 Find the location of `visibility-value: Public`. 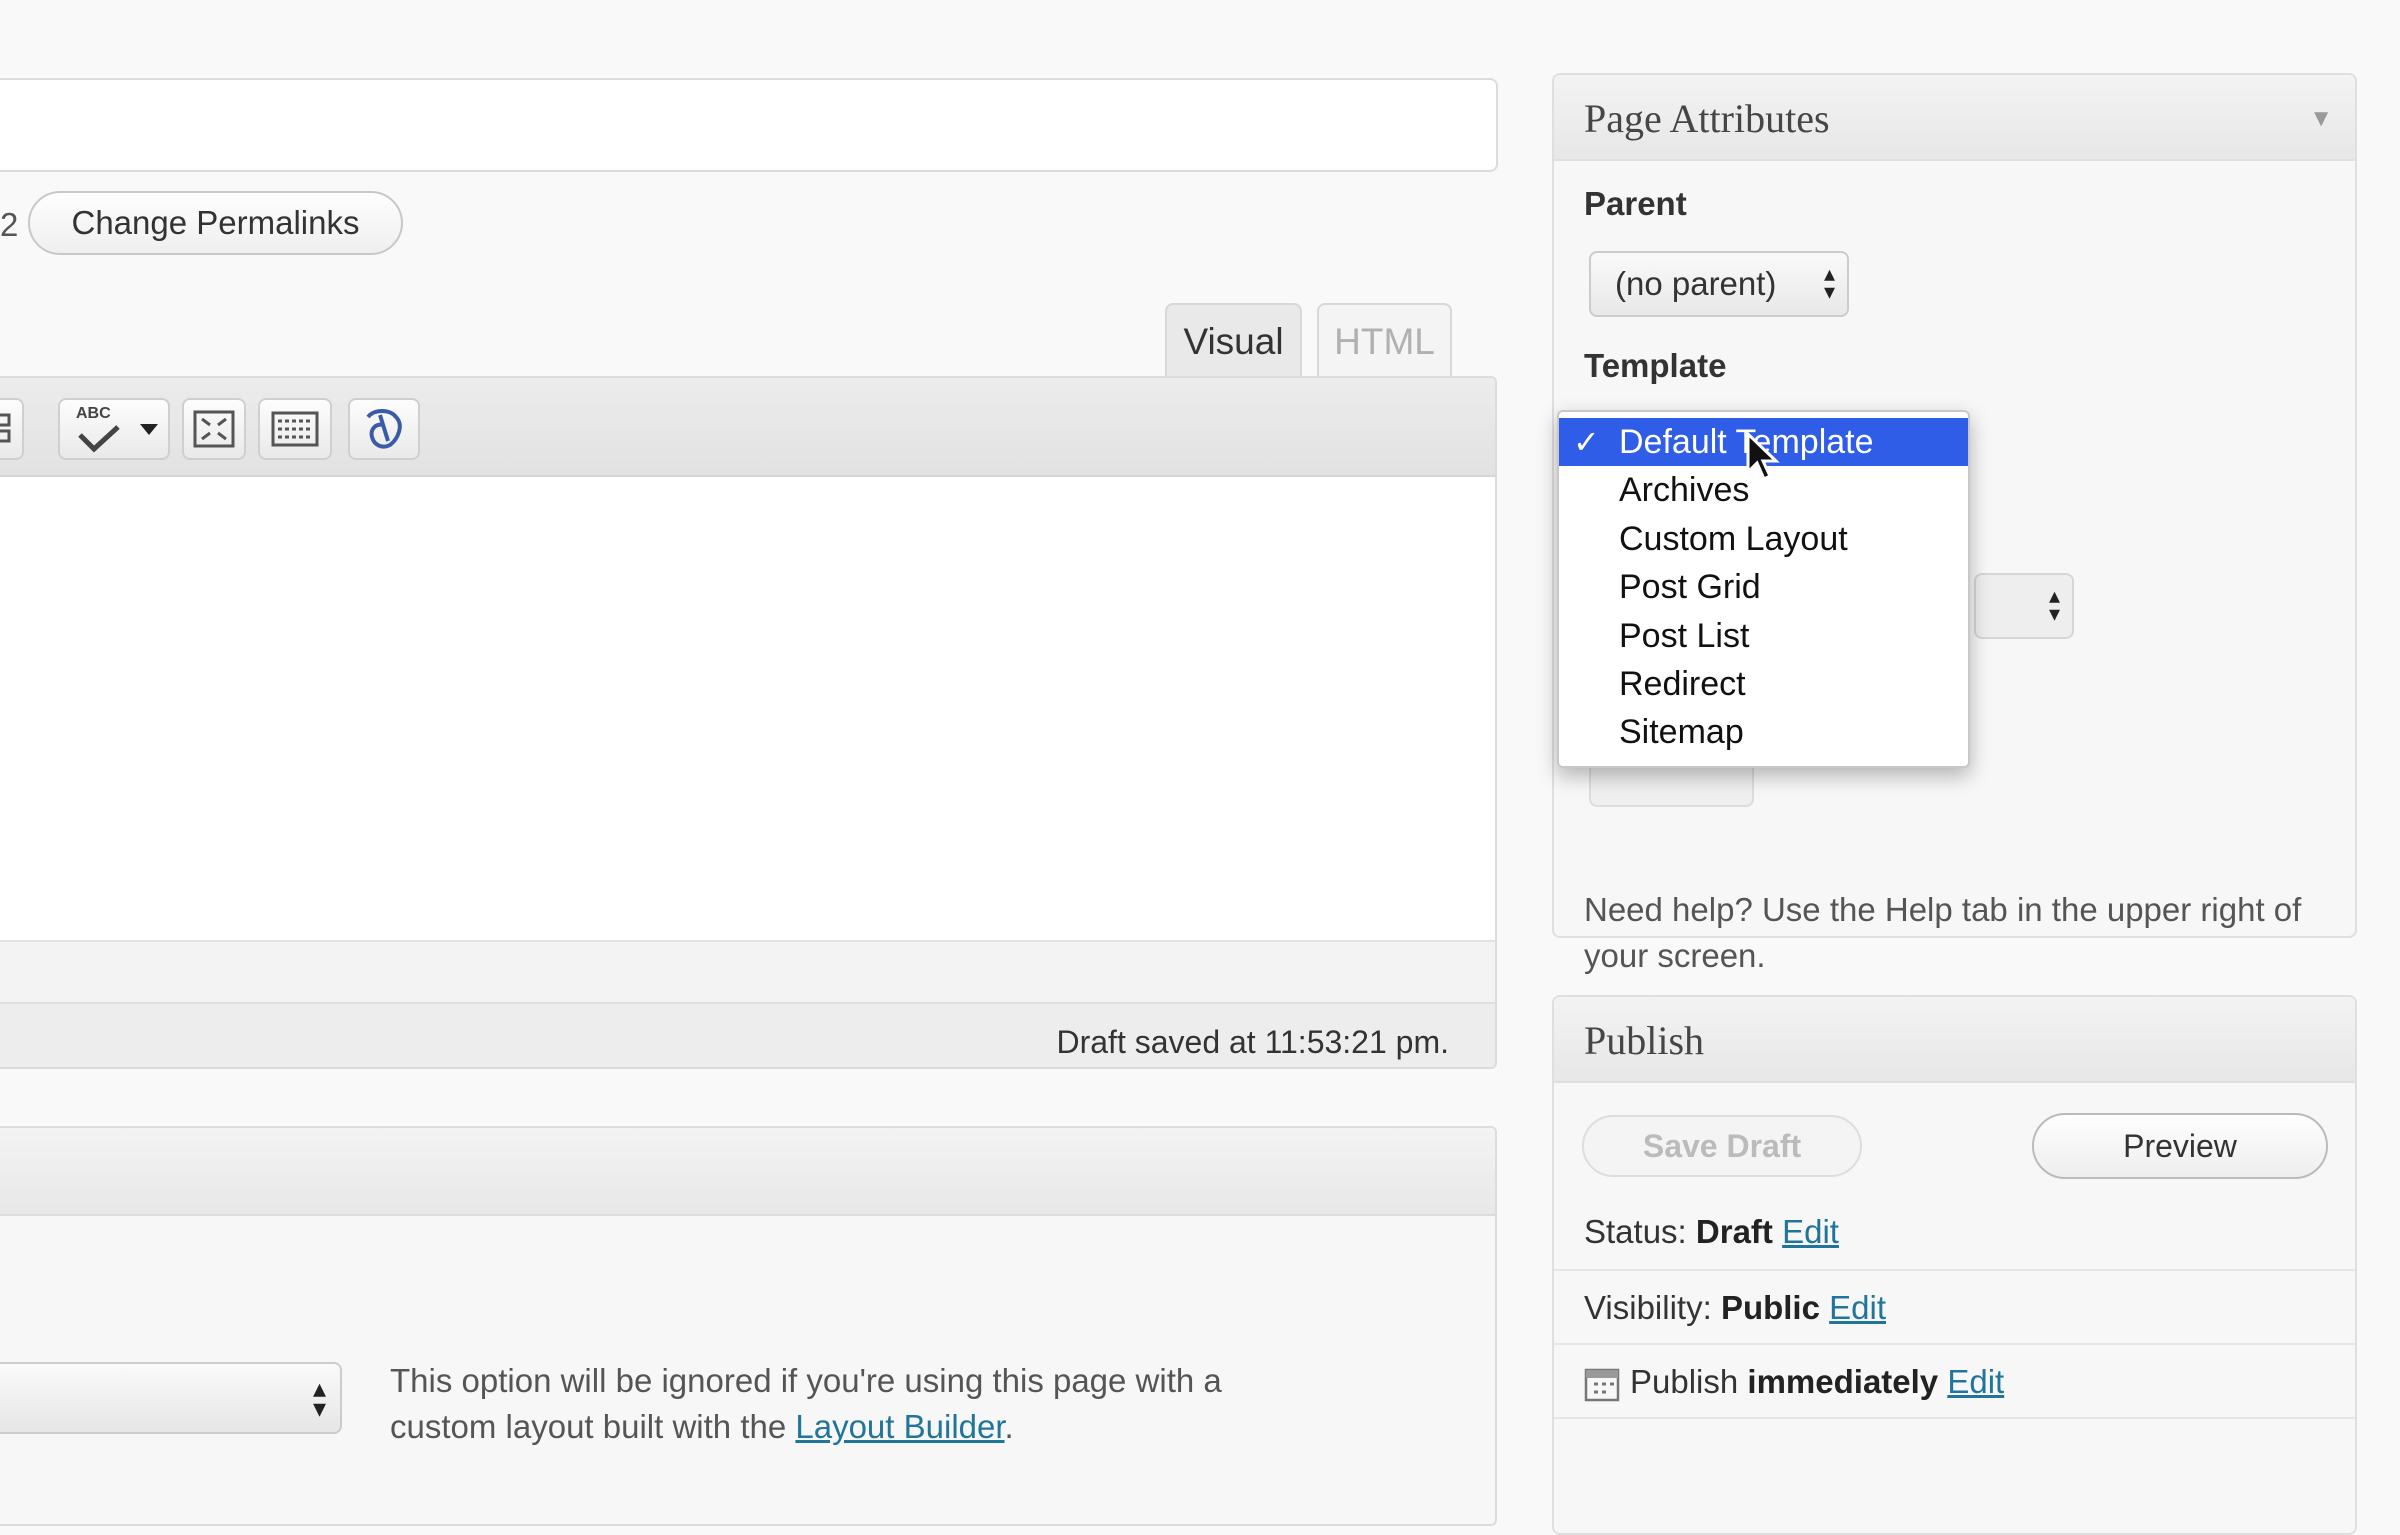

visibility-value: Public is located at coordinates (1770, 1307).